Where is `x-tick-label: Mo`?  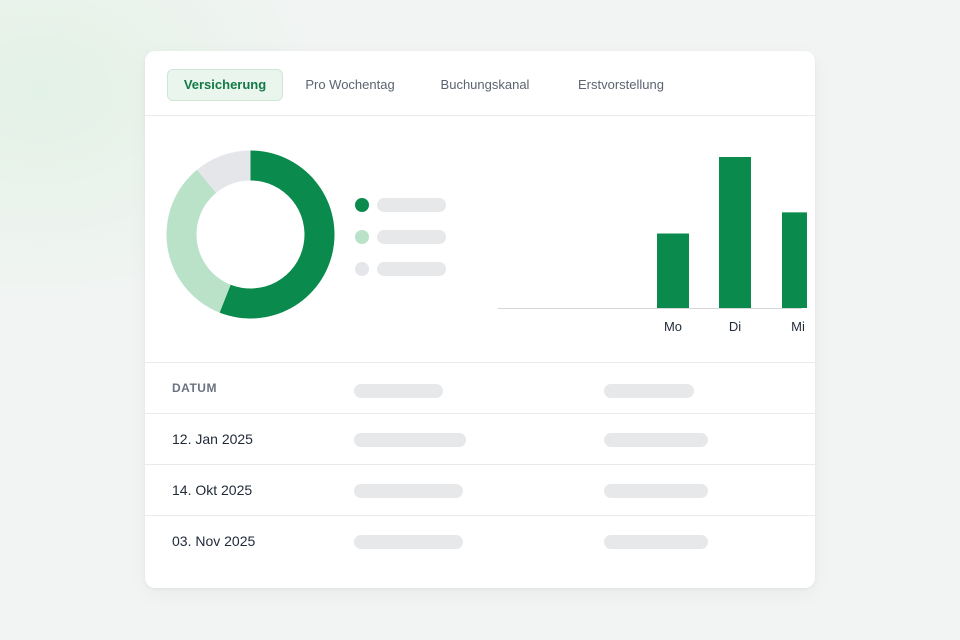 x-tick-label: Mo is located at coordinates (673, 326).